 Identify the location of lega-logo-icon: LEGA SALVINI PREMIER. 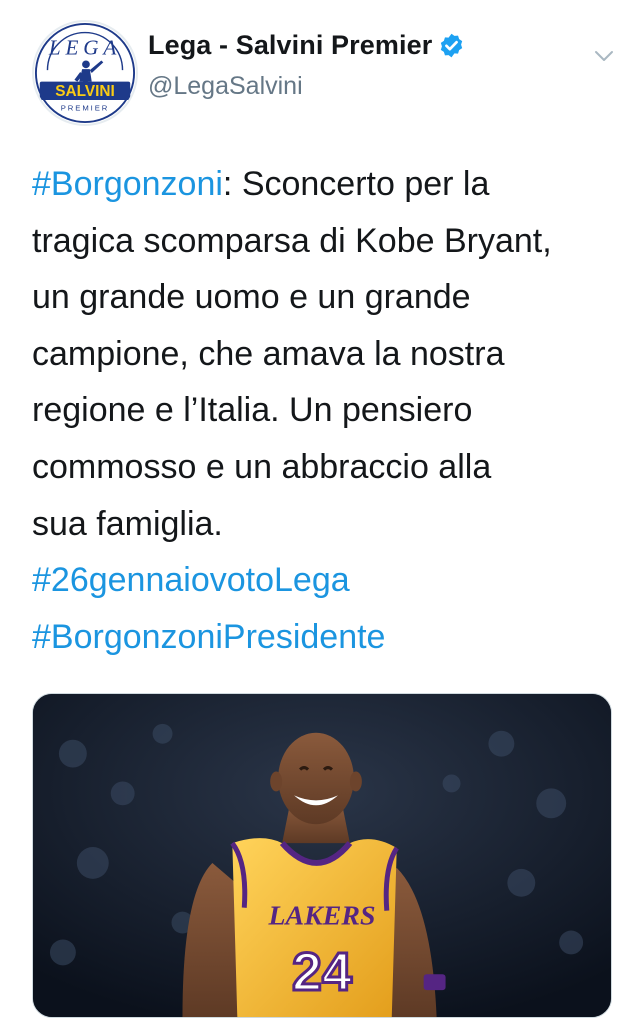
(85, 73).